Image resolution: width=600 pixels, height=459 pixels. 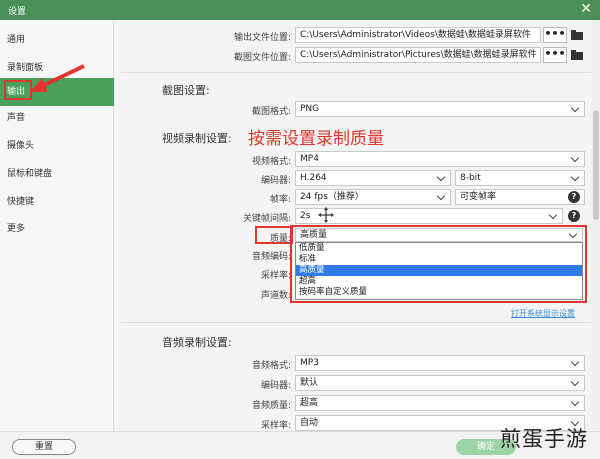 I want to click on video-encoder-select: H.264, so click(x=373, y=178).